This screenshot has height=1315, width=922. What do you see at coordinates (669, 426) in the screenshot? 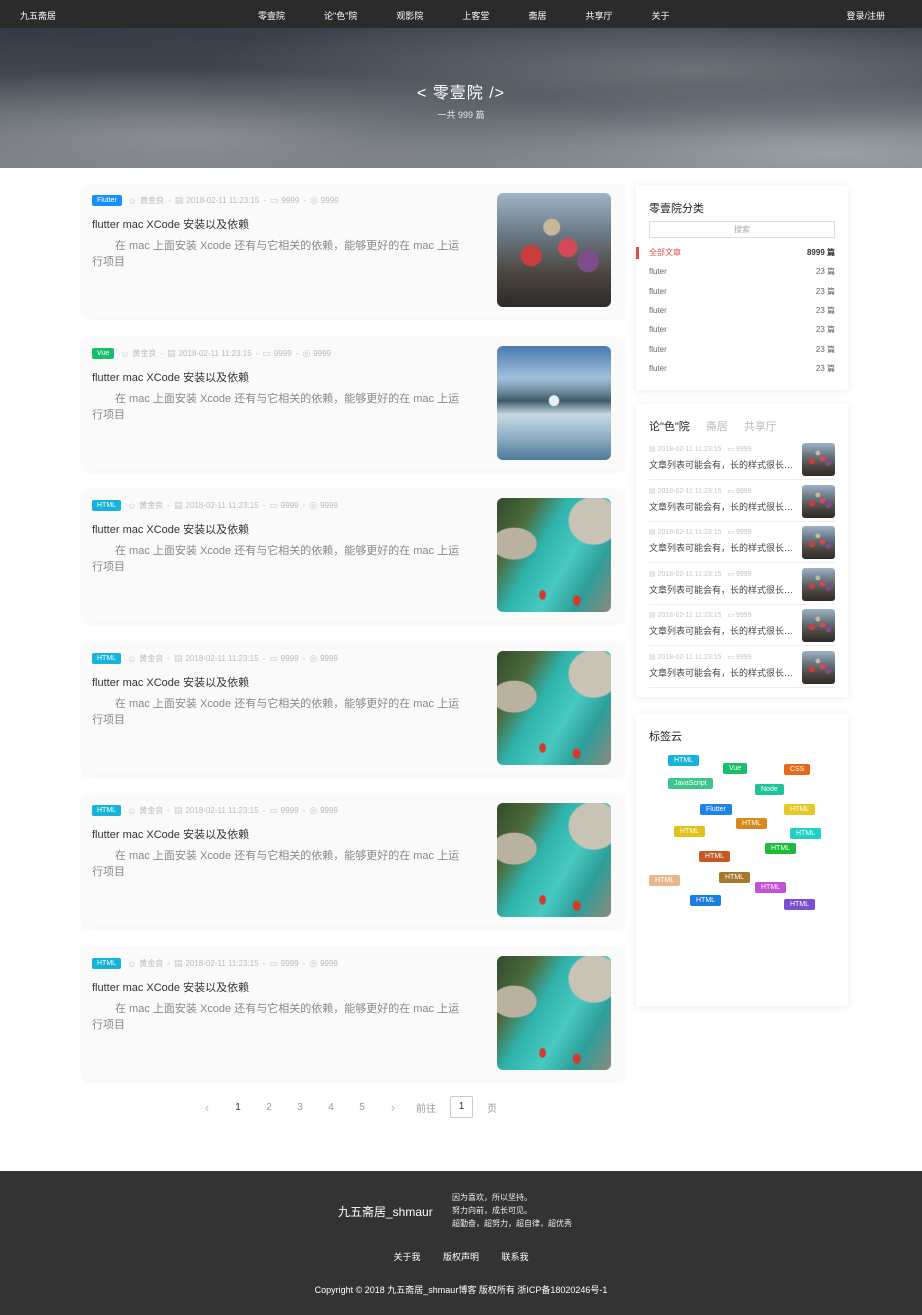
I see `tab-lunseyuan: 论"色"院` at bounding box center [669, 426].